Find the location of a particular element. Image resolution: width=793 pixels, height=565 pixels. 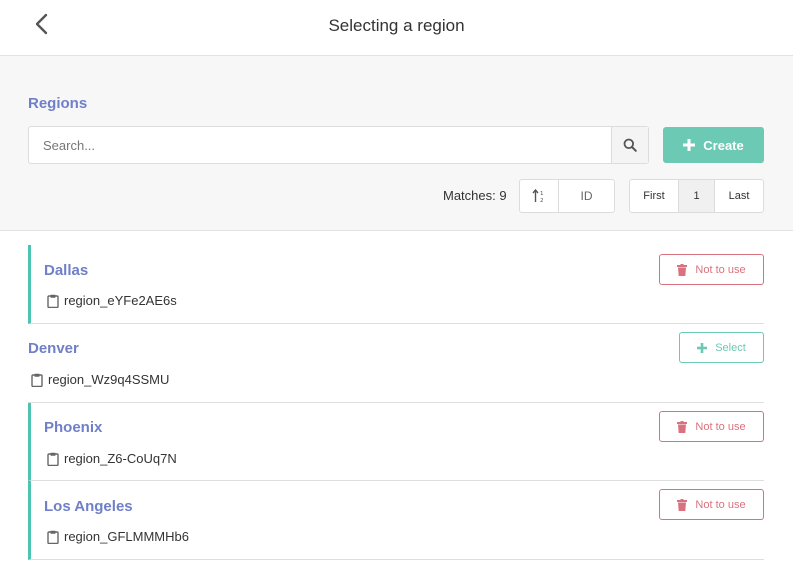

region-id-text: region_Z6-CoUq7N is located at coordinates (120, 458).